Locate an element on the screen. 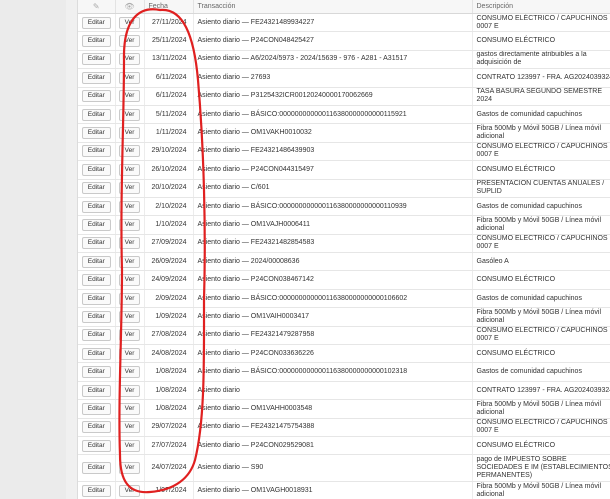 This screenshot has height=499, width=610. date-cell: 2/10/2024 is located at coordinates (169, 207).